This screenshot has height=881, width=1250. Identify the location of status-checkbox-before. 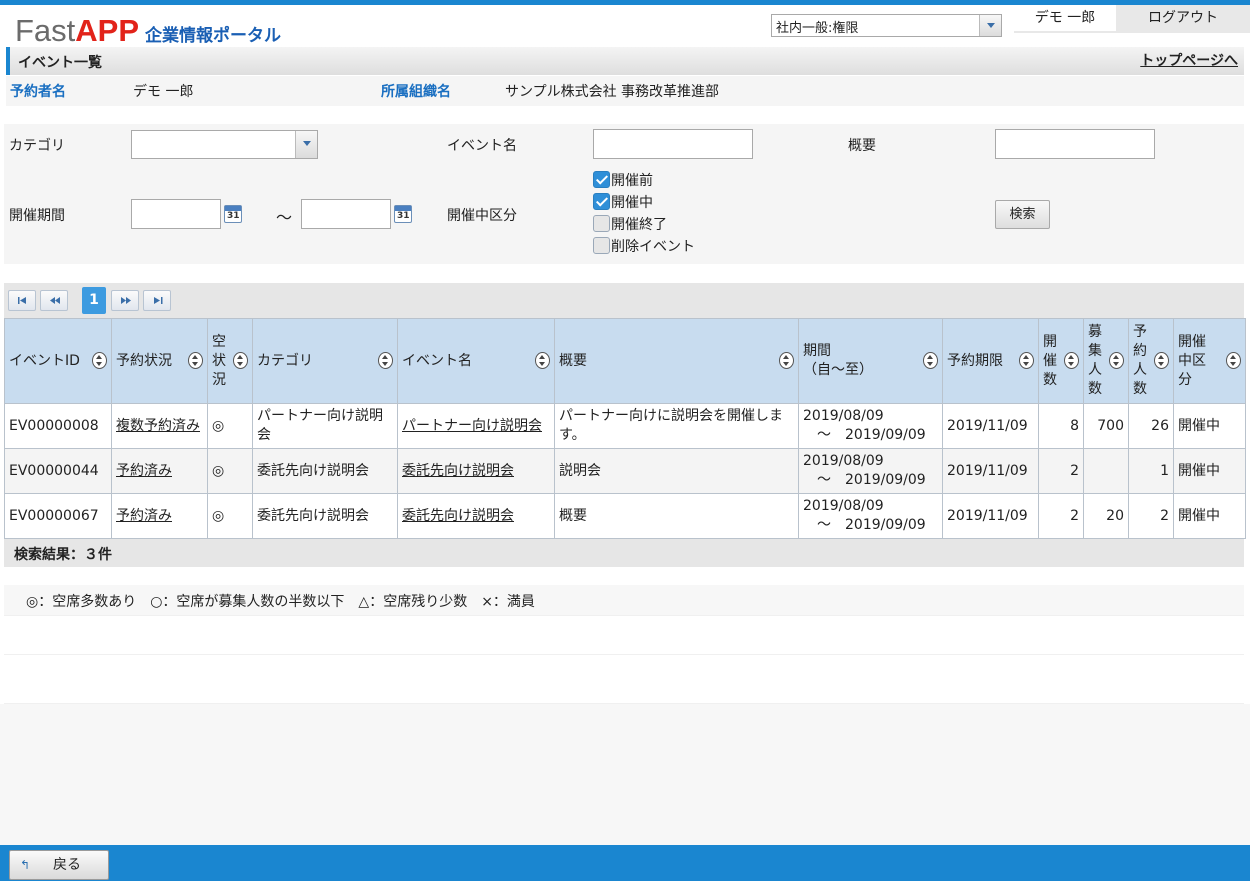
(601, 179).